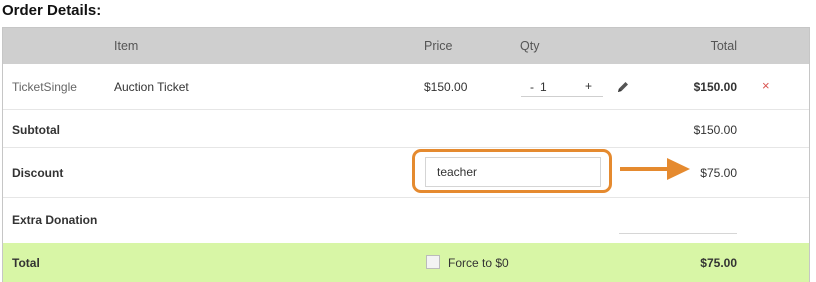 Image resolution: width=816 pixels, height=282 pixels. Describe the element at coordinates (723, 46) in the screenshot. I see `column-header-total: Total` at that location.